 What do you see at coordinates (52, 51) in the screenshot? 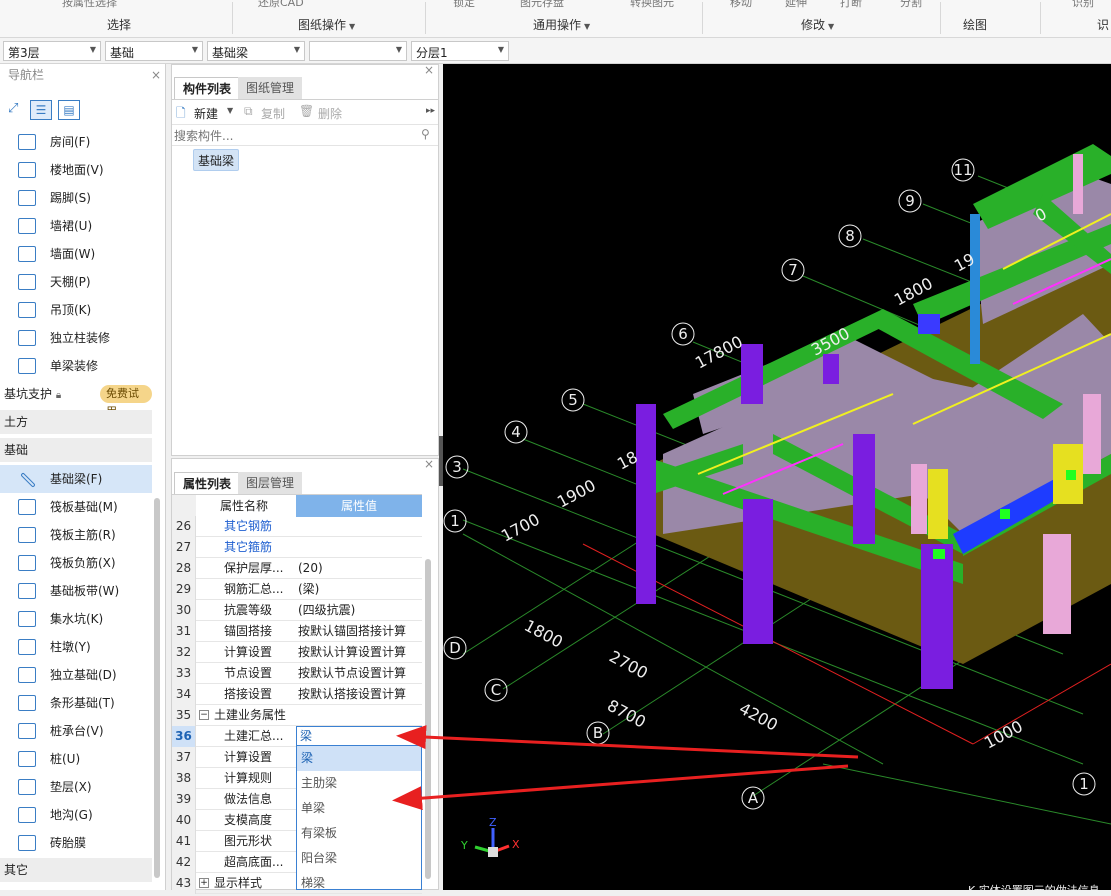
I see `floor-select: 第3层 ▼` at bounding box center [52, 51].